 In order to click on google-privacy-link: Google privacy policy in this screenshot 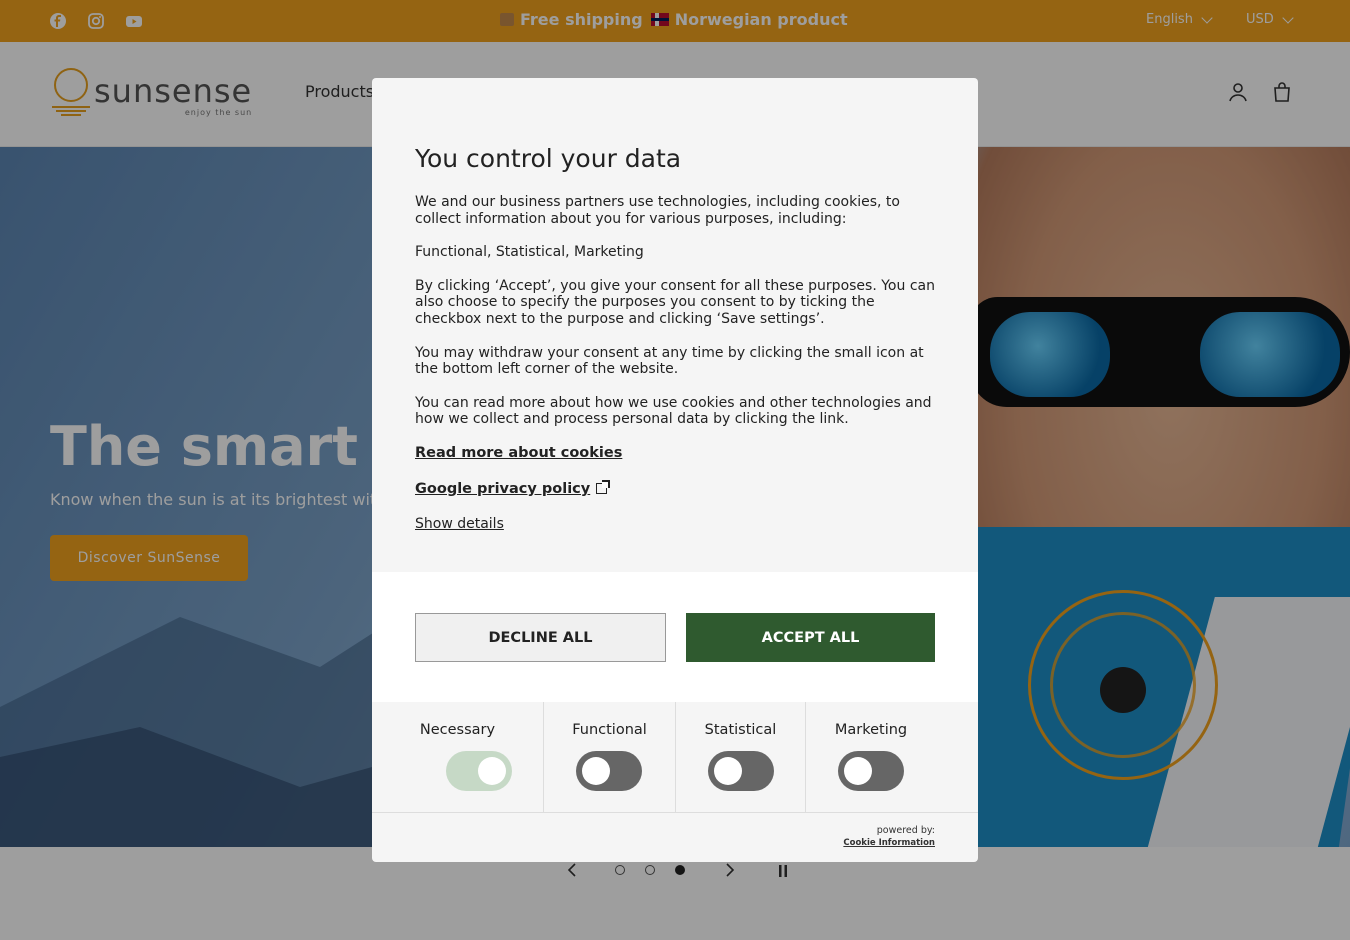, I will do `click(513, 488)`.